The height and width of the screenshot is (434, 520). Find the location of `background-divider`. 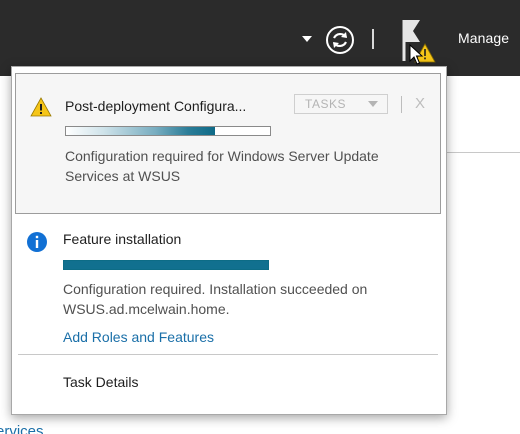

background-divider is located at coordinates (480, 152).